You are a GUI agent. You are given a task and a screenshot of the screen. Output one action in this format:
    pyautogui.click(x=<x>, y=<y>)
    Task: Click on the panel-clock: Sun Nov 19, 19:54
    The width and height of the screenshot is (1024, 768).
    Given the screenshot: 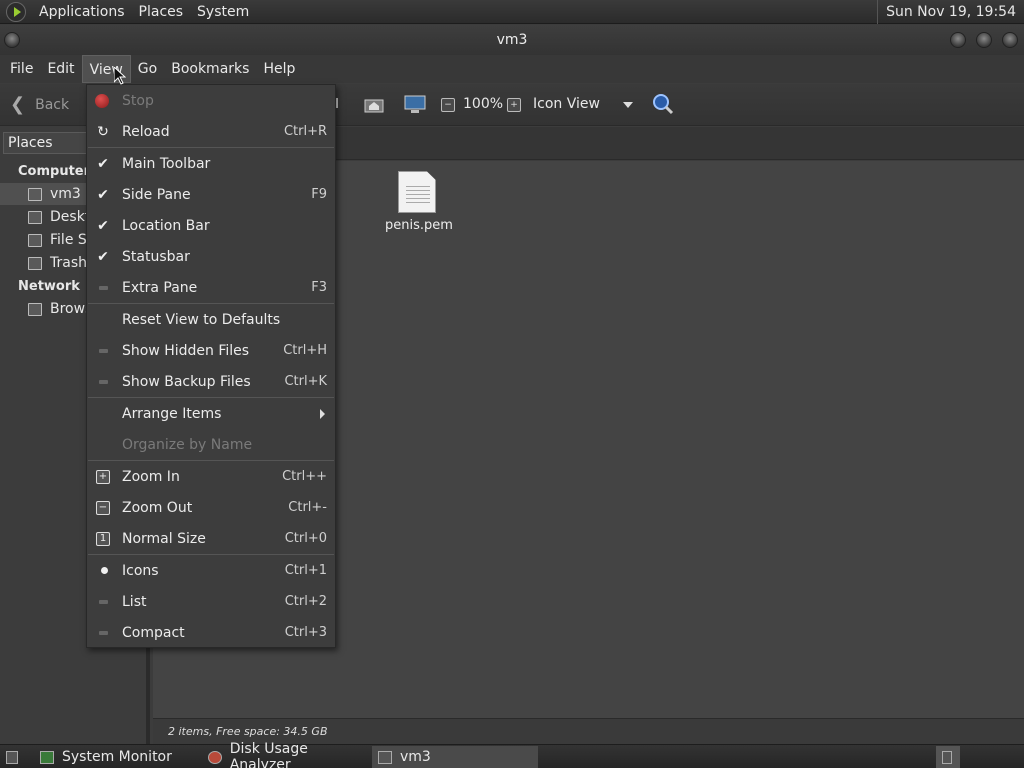 What is the action you would take?
    pyautogui.click(x=946, y=12)
    